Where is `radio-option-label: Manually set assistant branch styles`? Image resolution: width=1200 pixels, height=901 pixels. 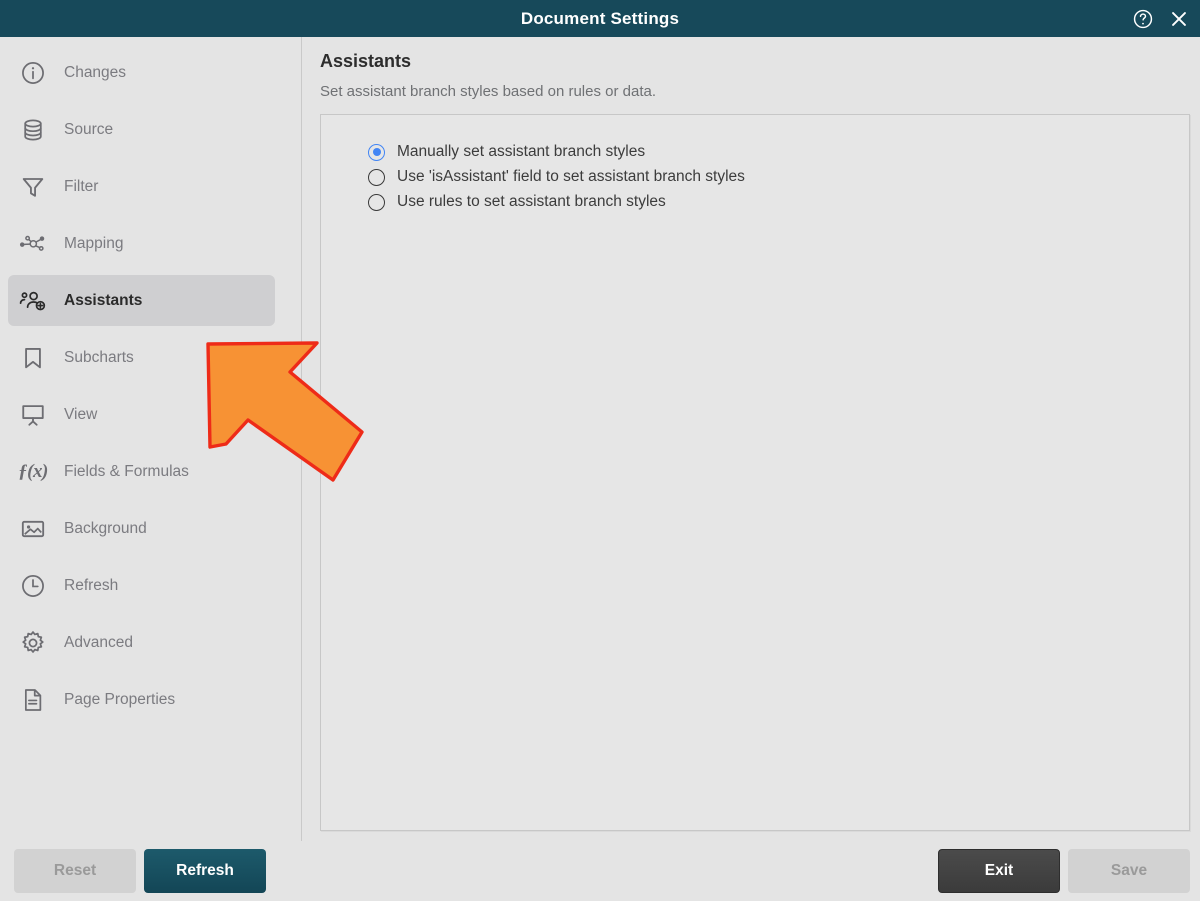
radio-option-label: Manually set assistant branch styles is located at coordinates (521, 151).